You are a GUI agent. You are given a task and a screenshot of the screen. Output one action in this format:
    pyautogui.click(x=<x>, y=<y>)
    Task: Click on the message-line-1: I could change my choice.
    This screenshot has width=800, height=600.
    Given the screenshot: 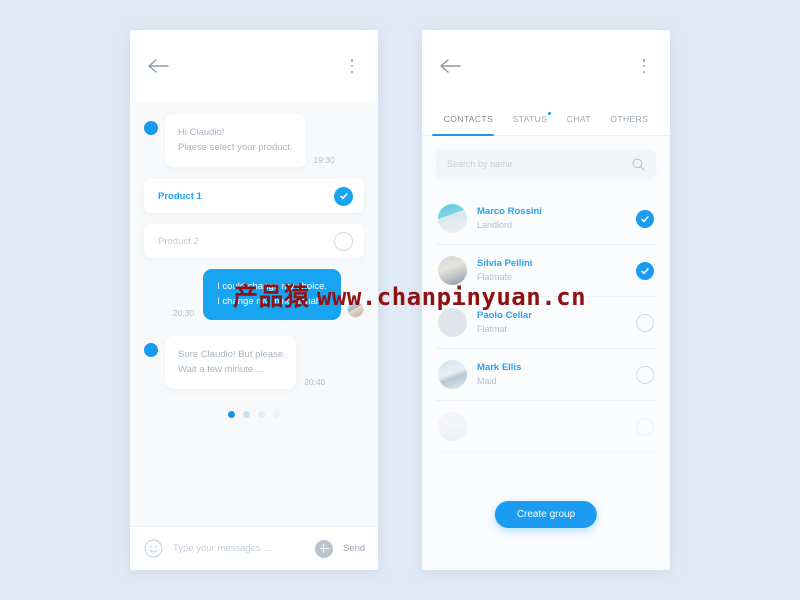 What is the action you would take?
    pyautogui.click(x=272, y=286)
    